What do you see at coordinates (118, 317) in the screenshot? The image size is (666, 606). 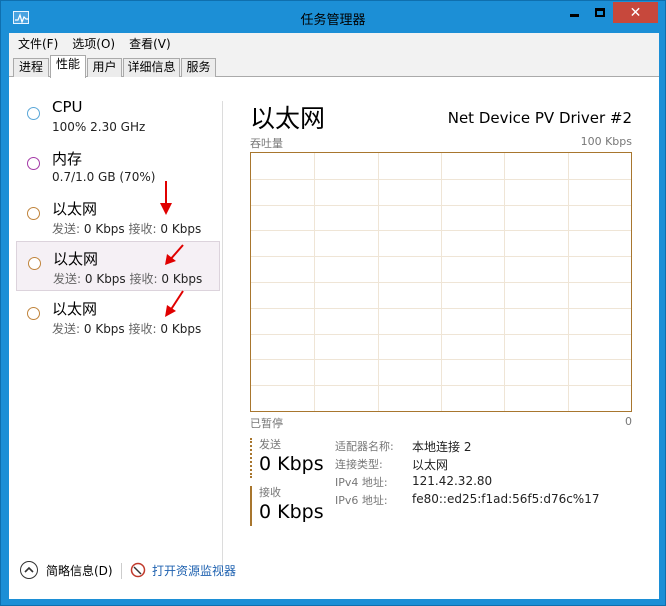 I see `resource-ethernet-3: 以太网 发送: 0 Kbps 接收: 0 Kbps` at bounding box center [118, 317].